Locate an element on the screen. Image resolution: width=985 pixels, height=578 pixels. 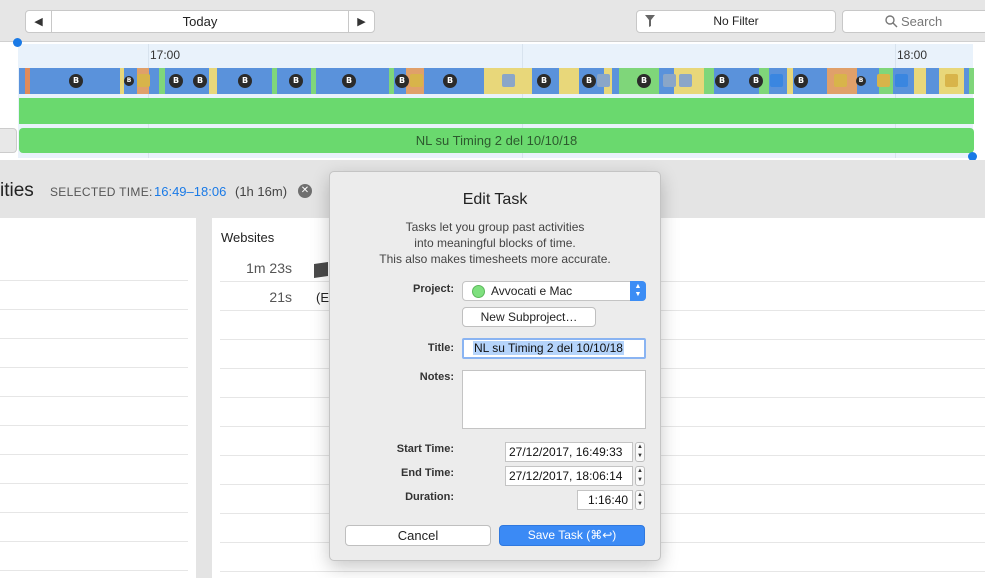
project-label: Project: is located at coordinates (433, 289).